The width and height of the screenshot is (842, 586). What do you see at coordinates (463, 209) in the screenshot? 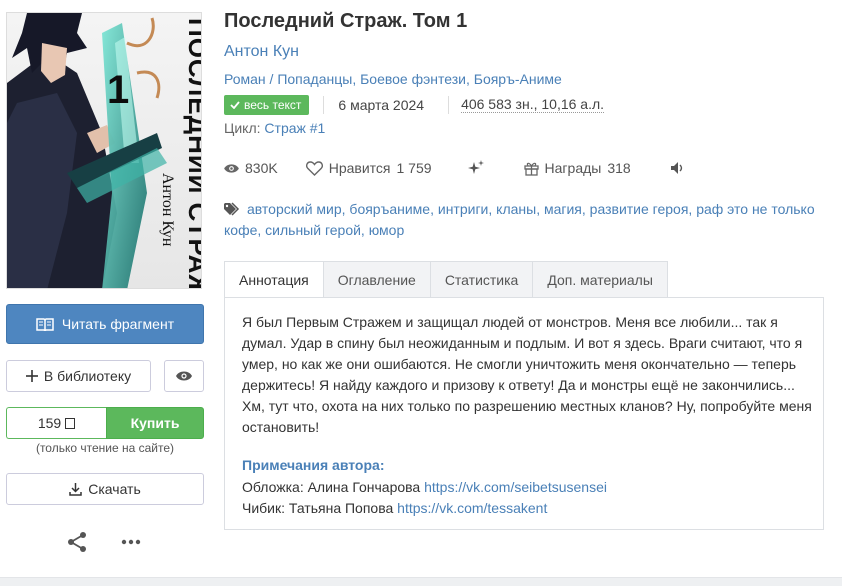
I see `tag-link: интриги` at bounding box center [463, 209].